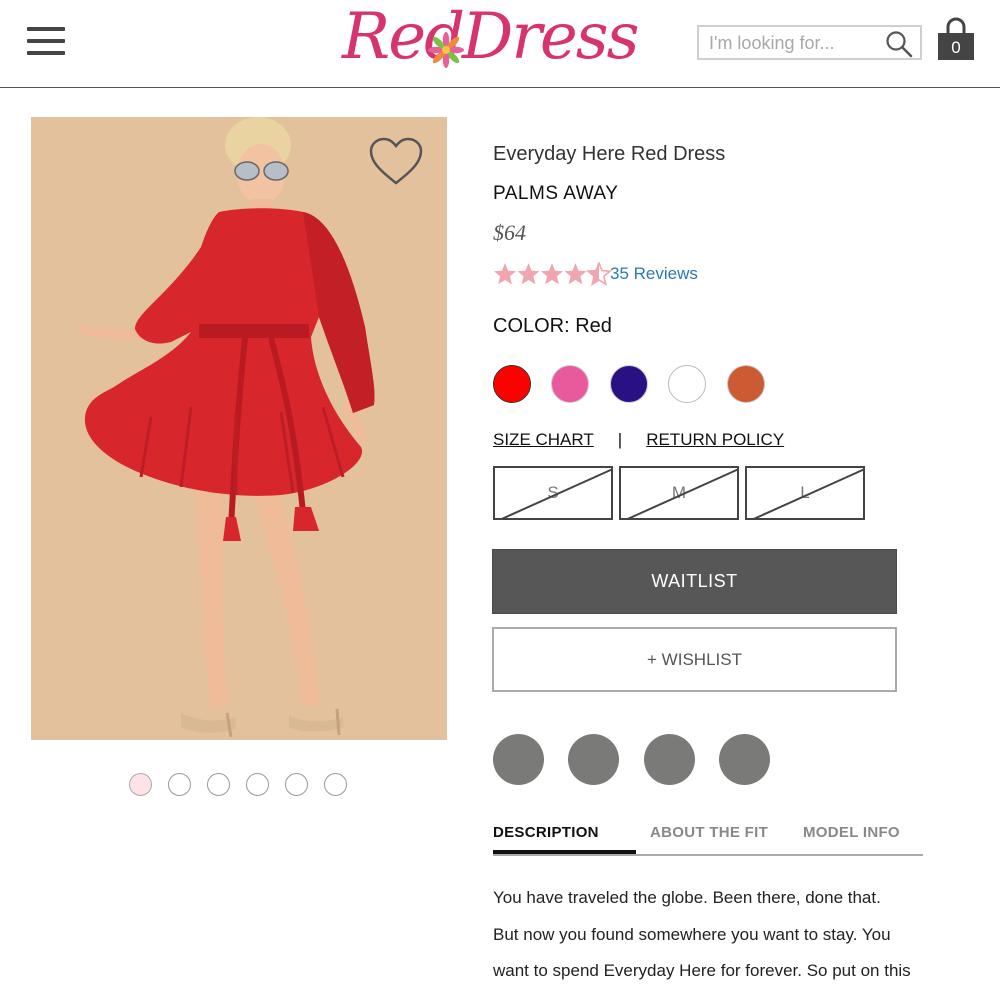  I want to click on site-header: Red Dress 0, so click(500, 44).